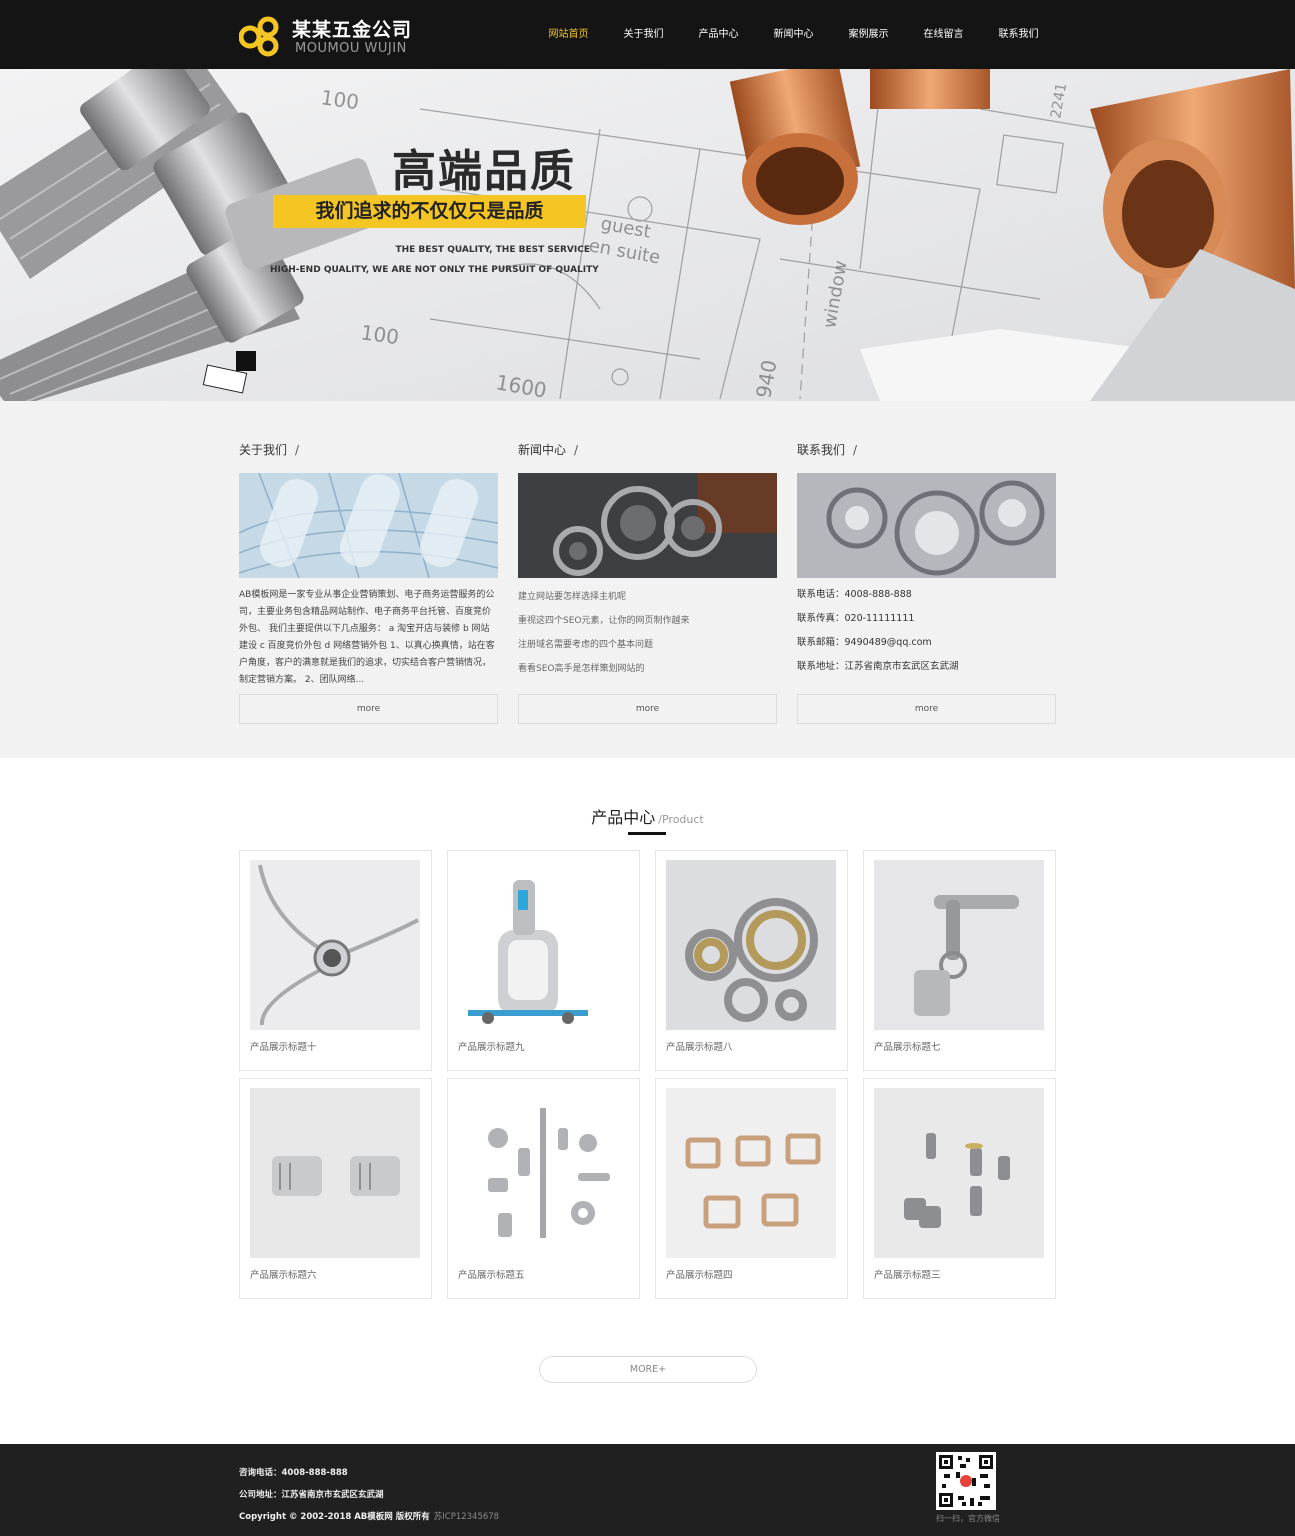 Image resolution: width=1295 pixels, height=1536 pixels. Describe the element at coordinates (926, 709) in the screenshot. I see `contact-more-button: more` at that location.